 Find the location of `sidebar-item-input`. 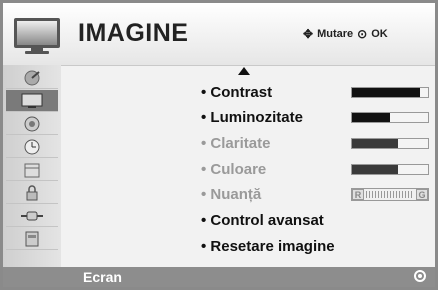

sidebar-item-input is located at coordinates (32, 216).